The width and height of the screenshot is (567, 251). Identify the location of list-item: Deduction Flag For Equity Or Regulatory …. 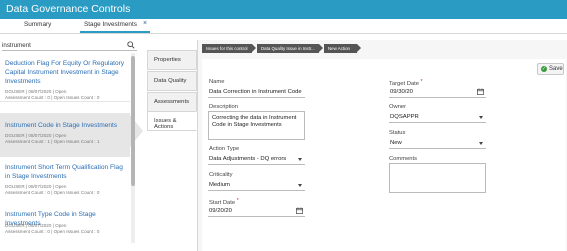
(65, 77).